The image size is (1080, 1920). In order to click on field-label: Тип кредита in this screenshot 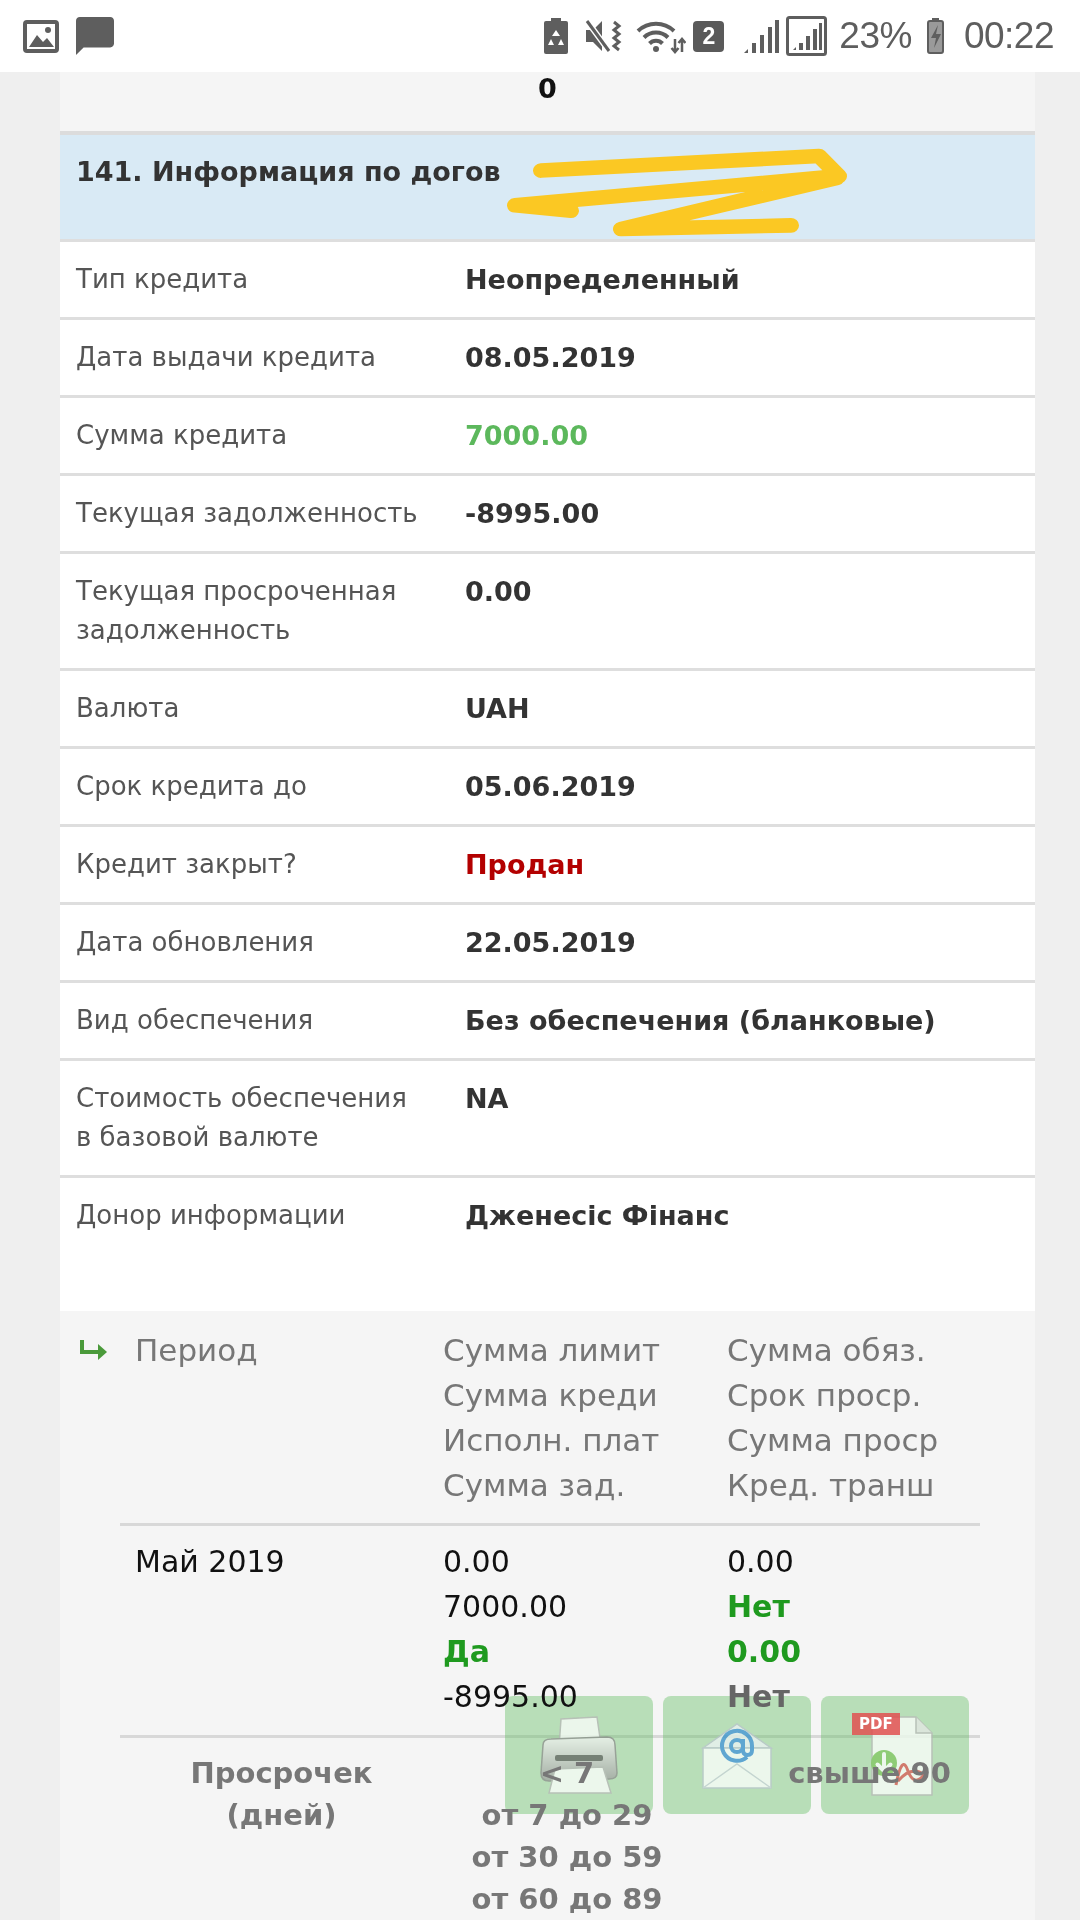, I will do `click(162, 279)`.